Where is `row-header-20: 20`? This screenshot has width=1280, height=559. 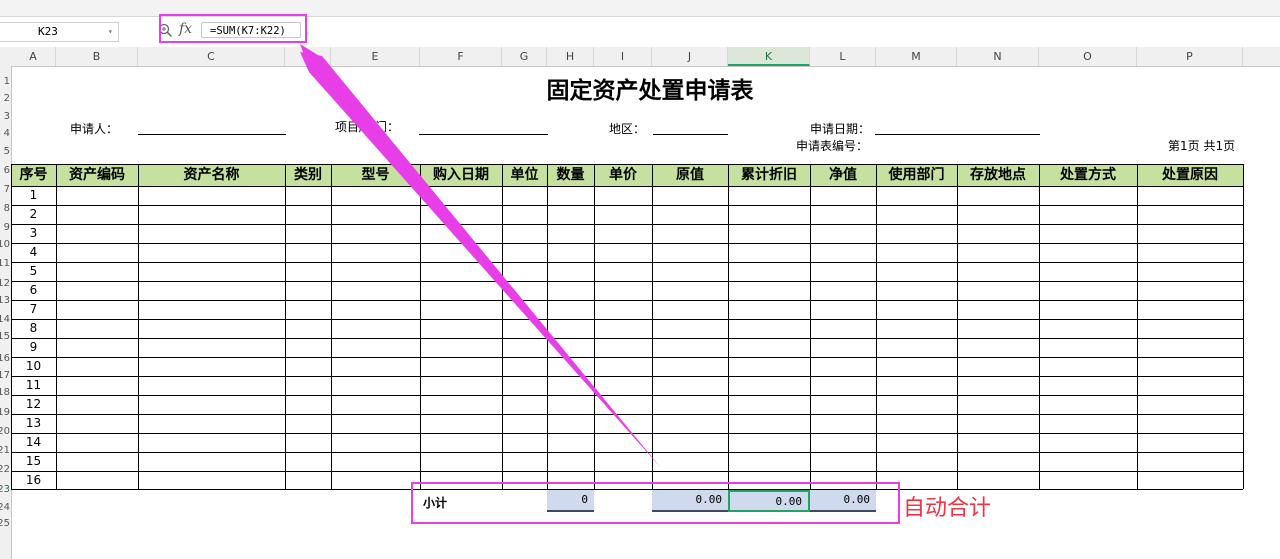
row-header-20: 20 is located at coordinates (5, 431).